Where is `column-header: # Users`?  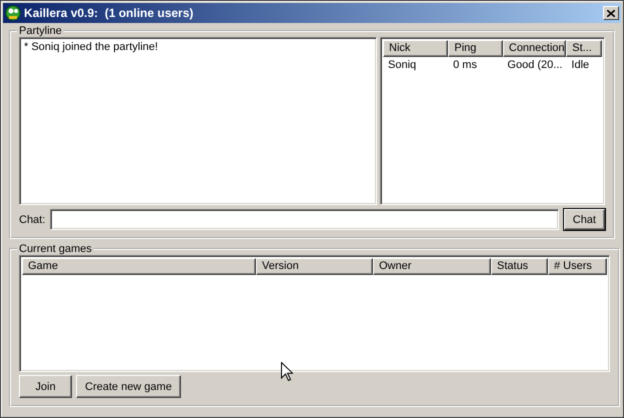 column-header: # Users is located at coordinates (577, 266).